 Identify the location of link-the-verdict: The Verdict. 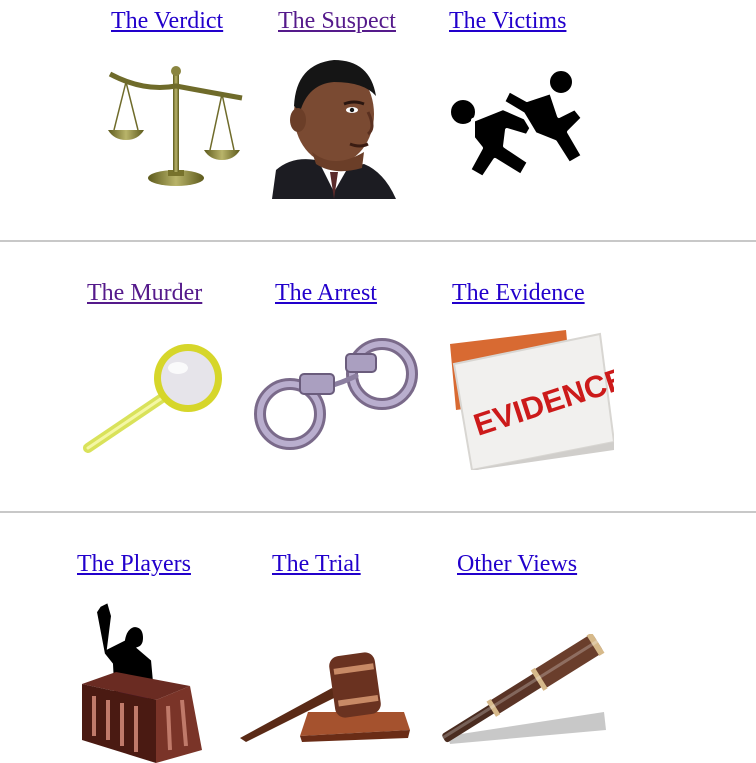
(167, 21).